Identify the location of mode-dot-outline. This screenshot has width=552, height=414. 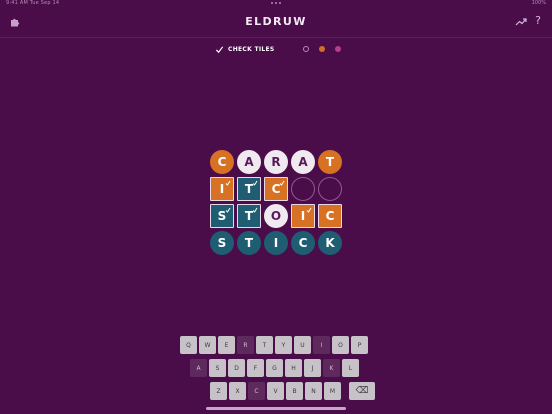
(306, 49).